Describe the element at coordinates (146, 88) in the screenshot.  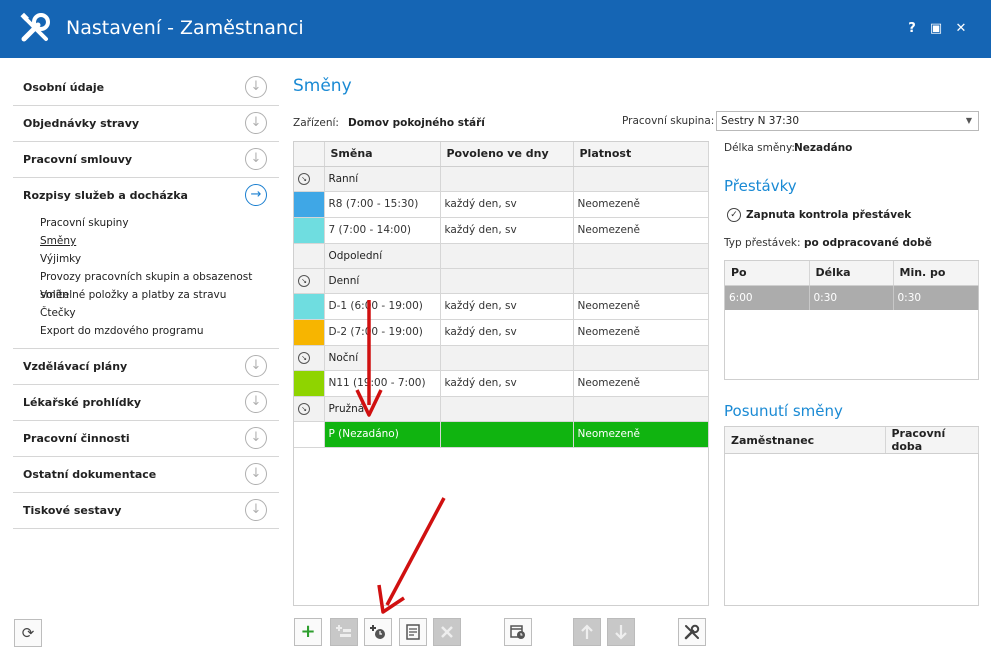
I see `sidebar-item-osobni-udaje: Osobní údaje ↓` at that location.